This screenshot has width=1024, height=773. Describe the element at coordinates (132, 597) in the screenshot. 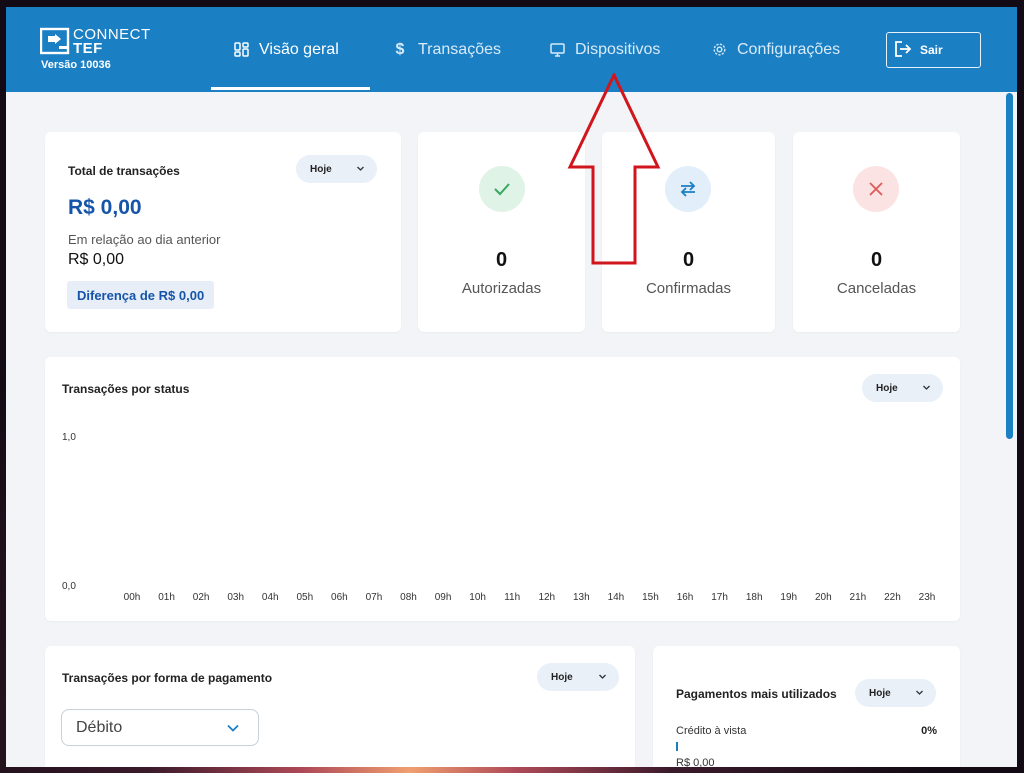

I see `x-tick-label: 00h` at that location.